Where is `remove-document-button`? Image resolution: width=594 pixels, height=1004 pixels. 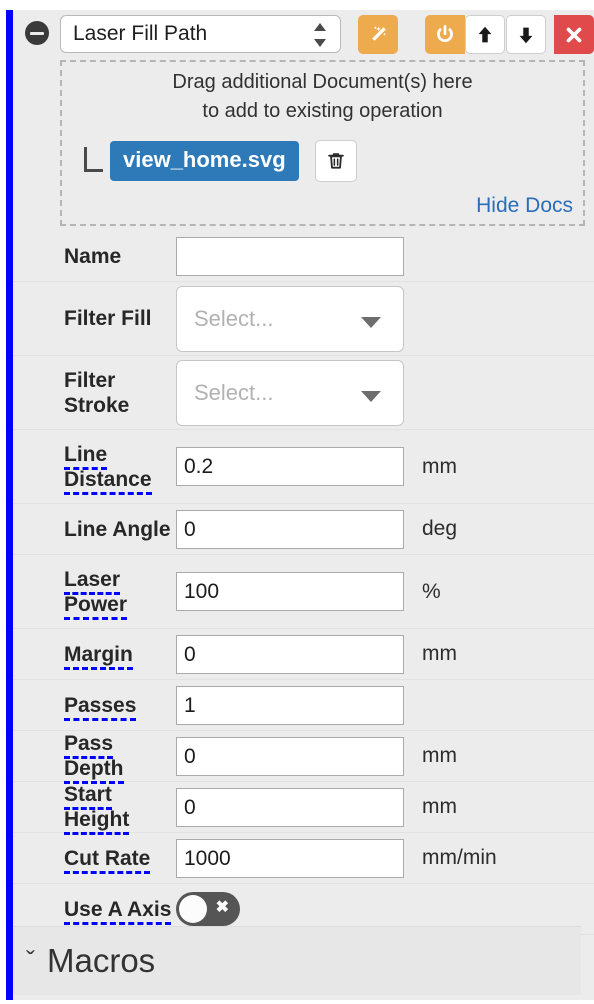
remove-document-button is located at coordinates (335, 161).